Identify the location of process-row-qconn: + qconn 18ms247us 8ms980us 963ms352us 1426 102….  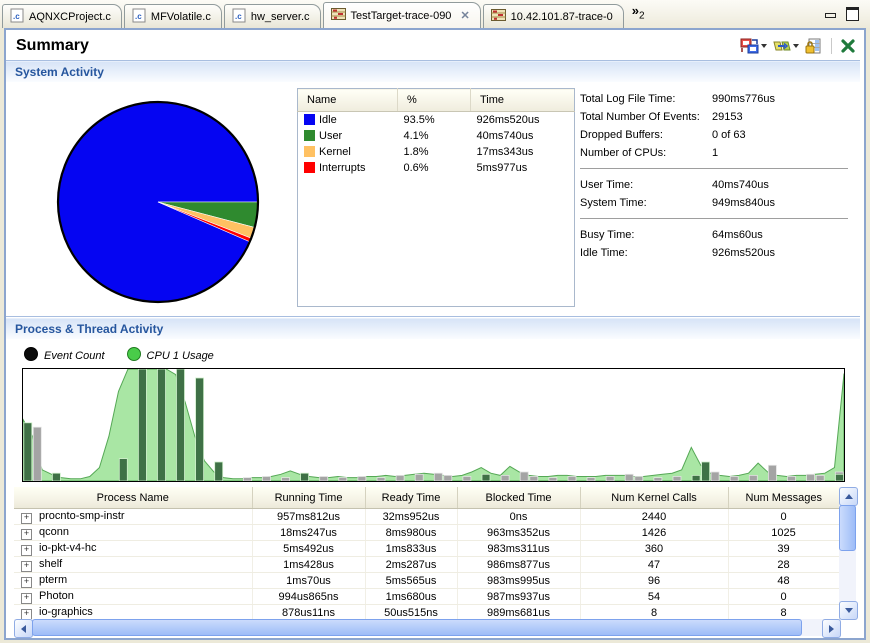
(427, 532).